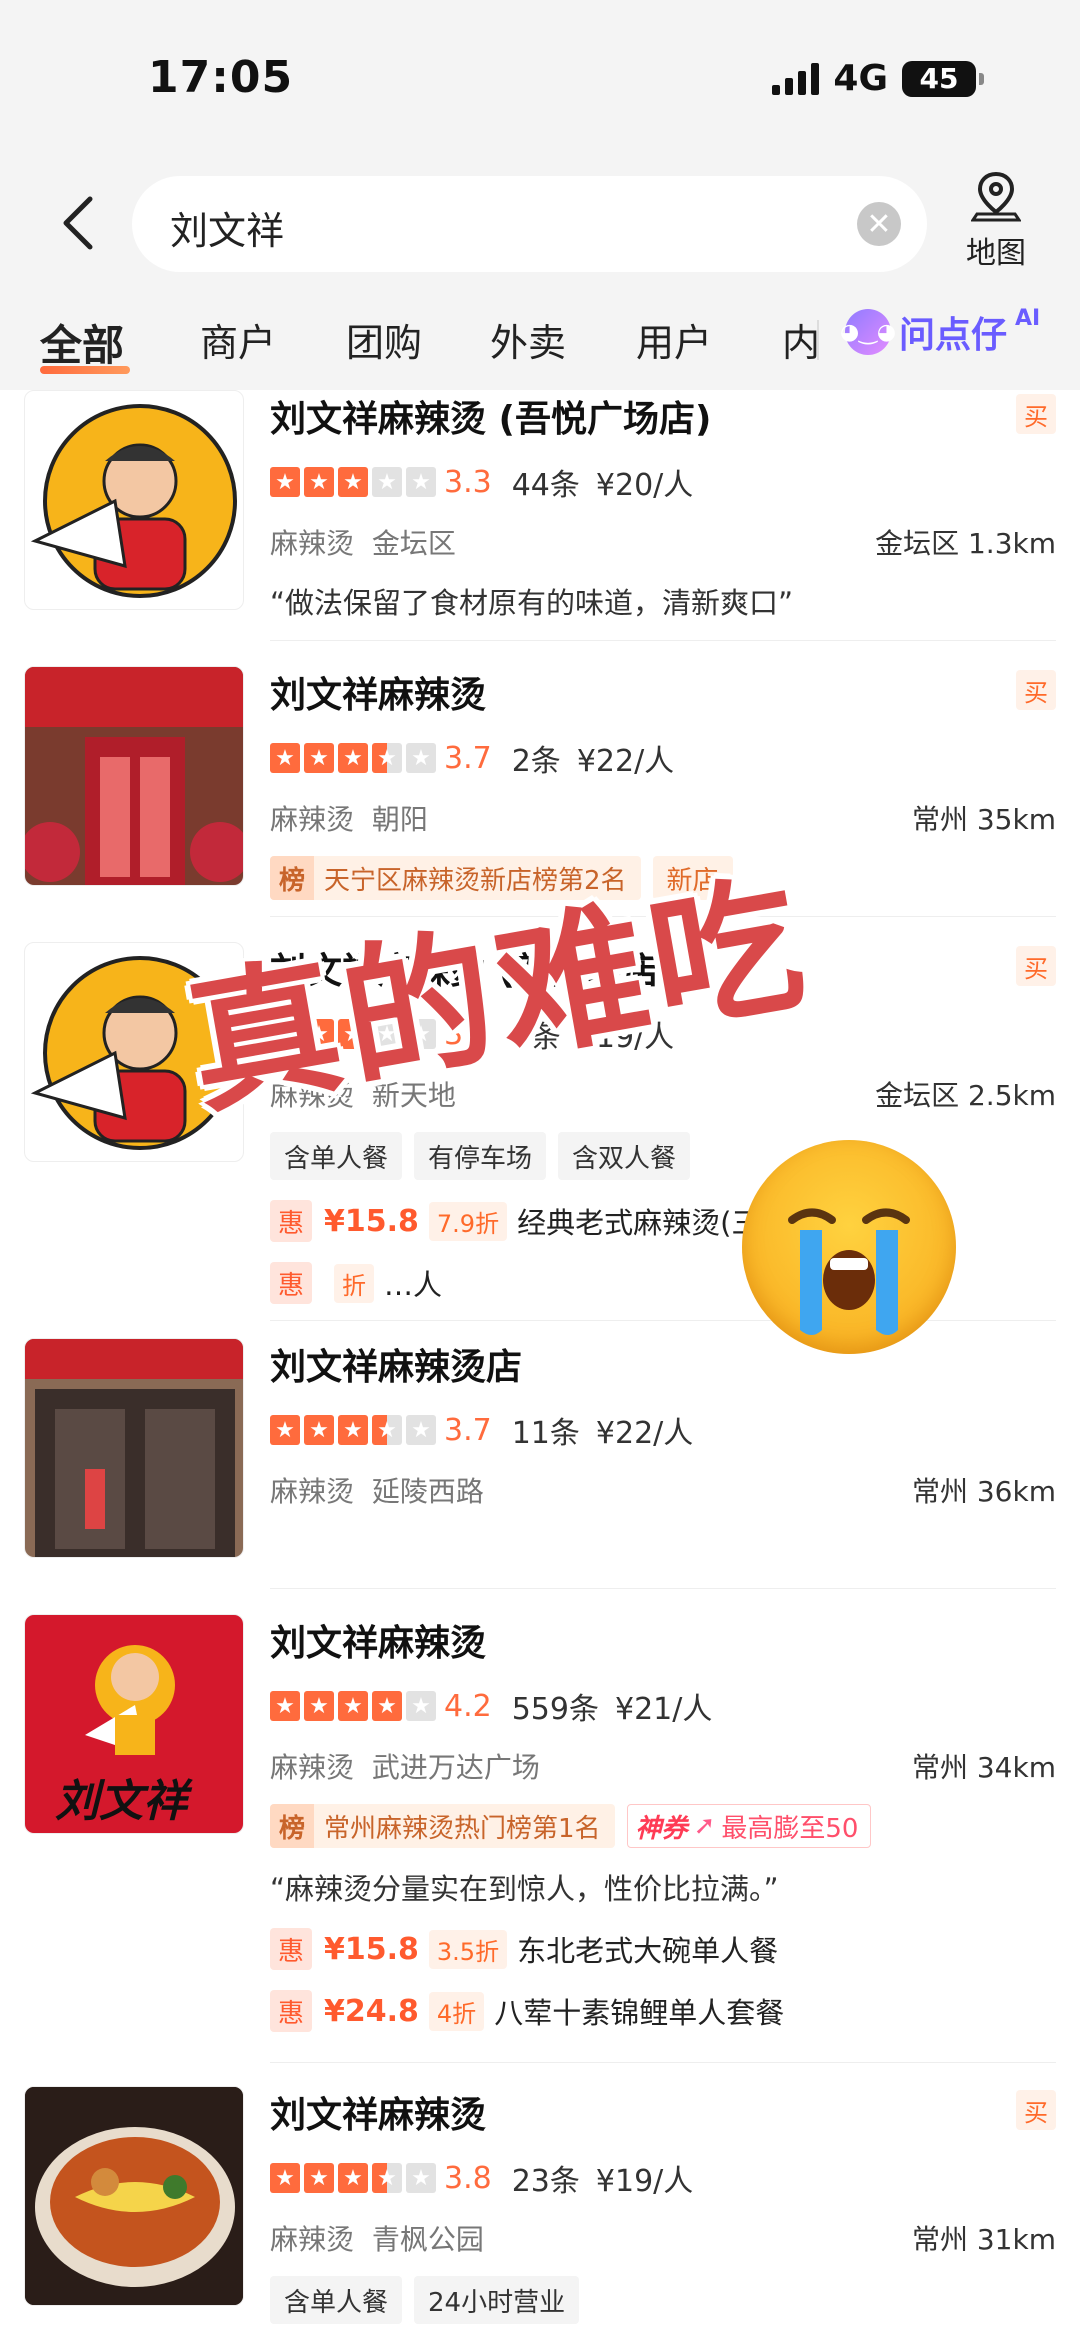 The height and width of the screenshot is (2347, 1080). I want to click on rating-score: 3.7, so click(468, 1430).